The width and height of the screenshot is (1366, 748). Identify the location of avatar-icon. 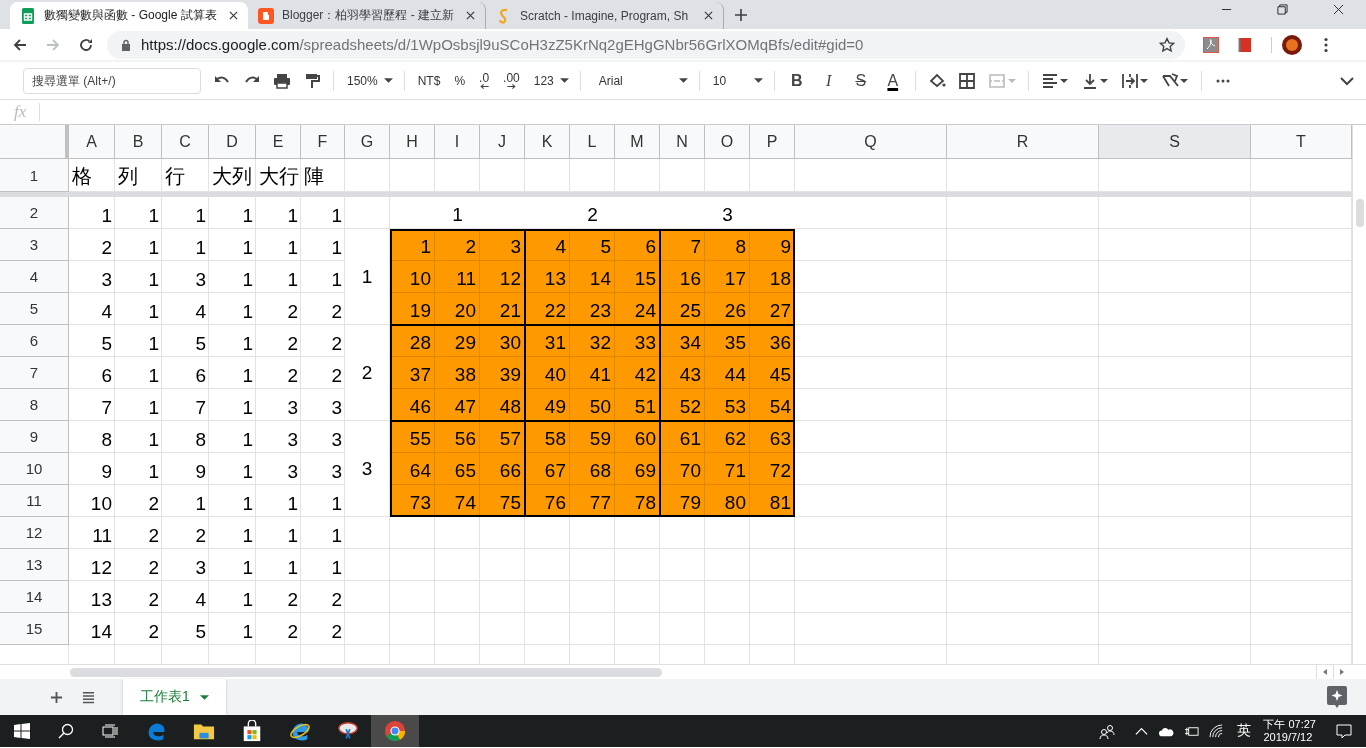
(1292, 44).